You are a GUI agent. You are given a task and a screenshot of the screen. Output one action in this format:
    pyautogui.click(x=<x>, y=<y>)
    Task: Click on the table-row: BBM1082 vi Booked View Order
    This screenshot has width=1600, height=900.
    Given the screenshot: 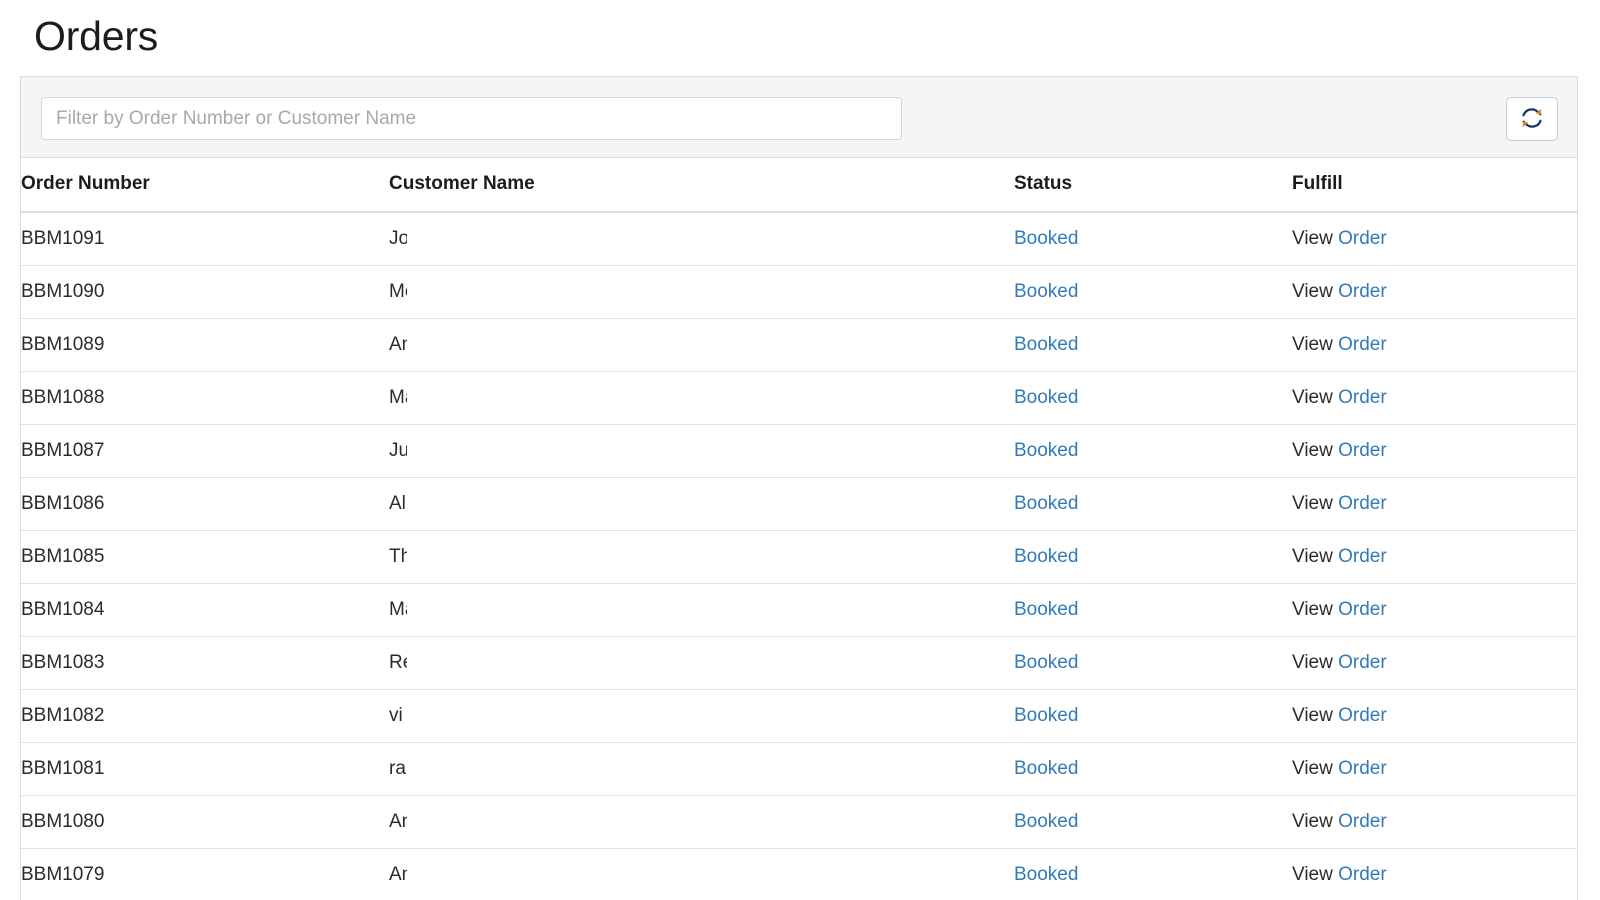 What is the action you would take?
    pyautogui.click(x=799, y=715)
    